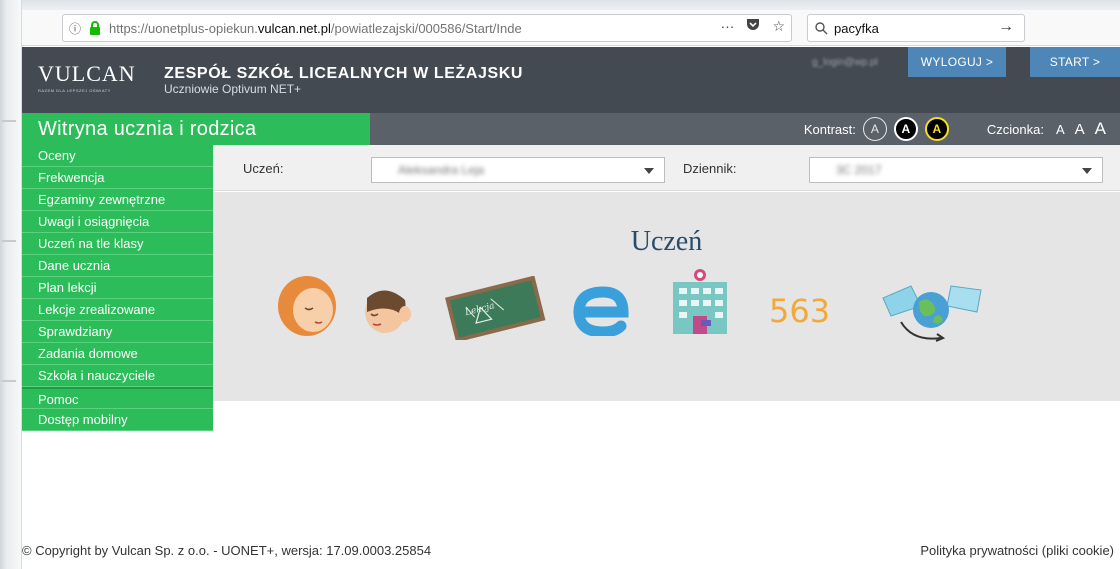  What do you see at coordinates (957, 62) in the screenshot?
I see `logout-button: WYLOGUJ >` at bounding box center [957, 62].